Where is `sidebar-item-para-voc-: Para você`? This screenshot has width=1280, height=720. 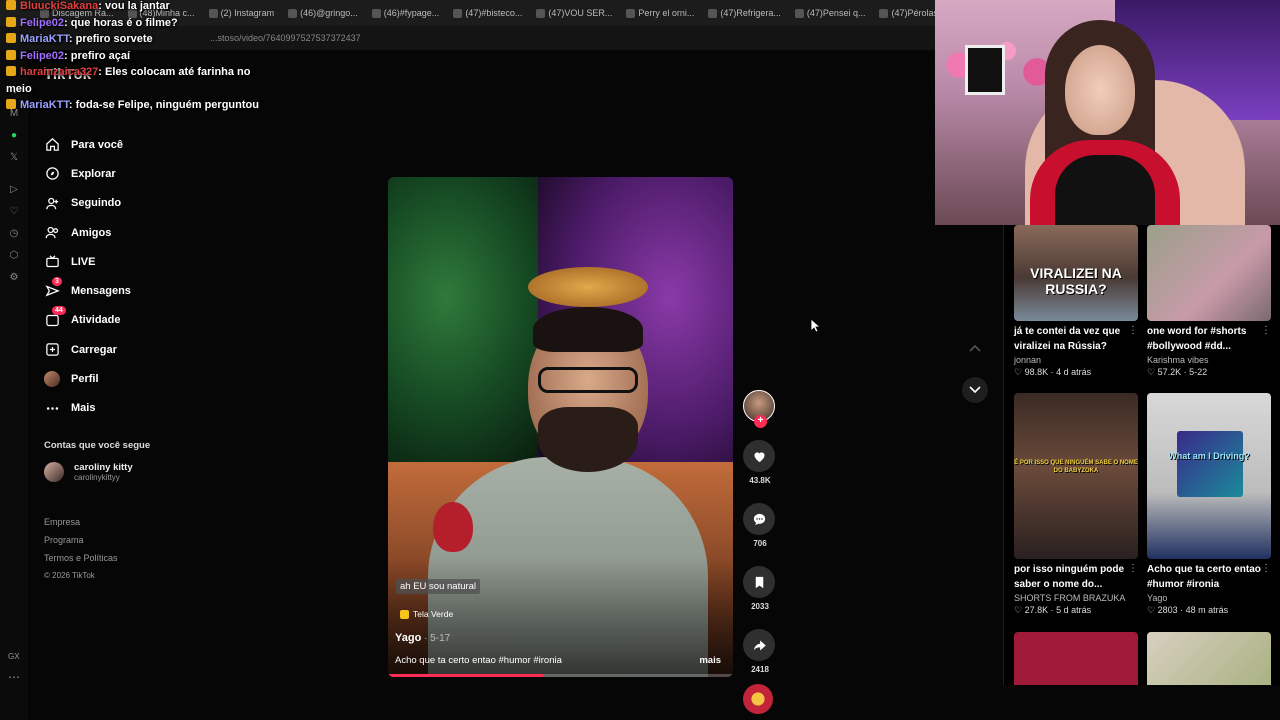
sidebar-item-para-voc-: Para você is located at coordinates (129, 144).